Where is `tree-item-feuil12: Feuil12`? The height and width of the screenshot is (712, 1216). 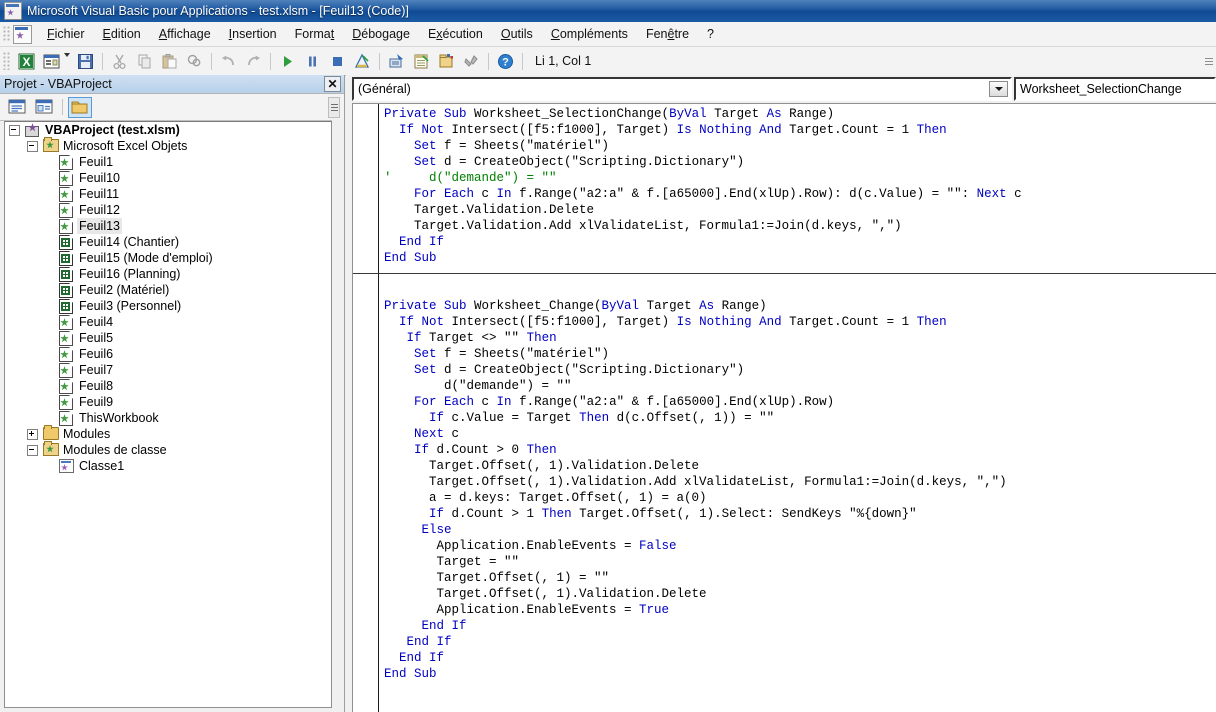
tree-item-feuil12: Feuil12 is located at coordinates (168, 210).